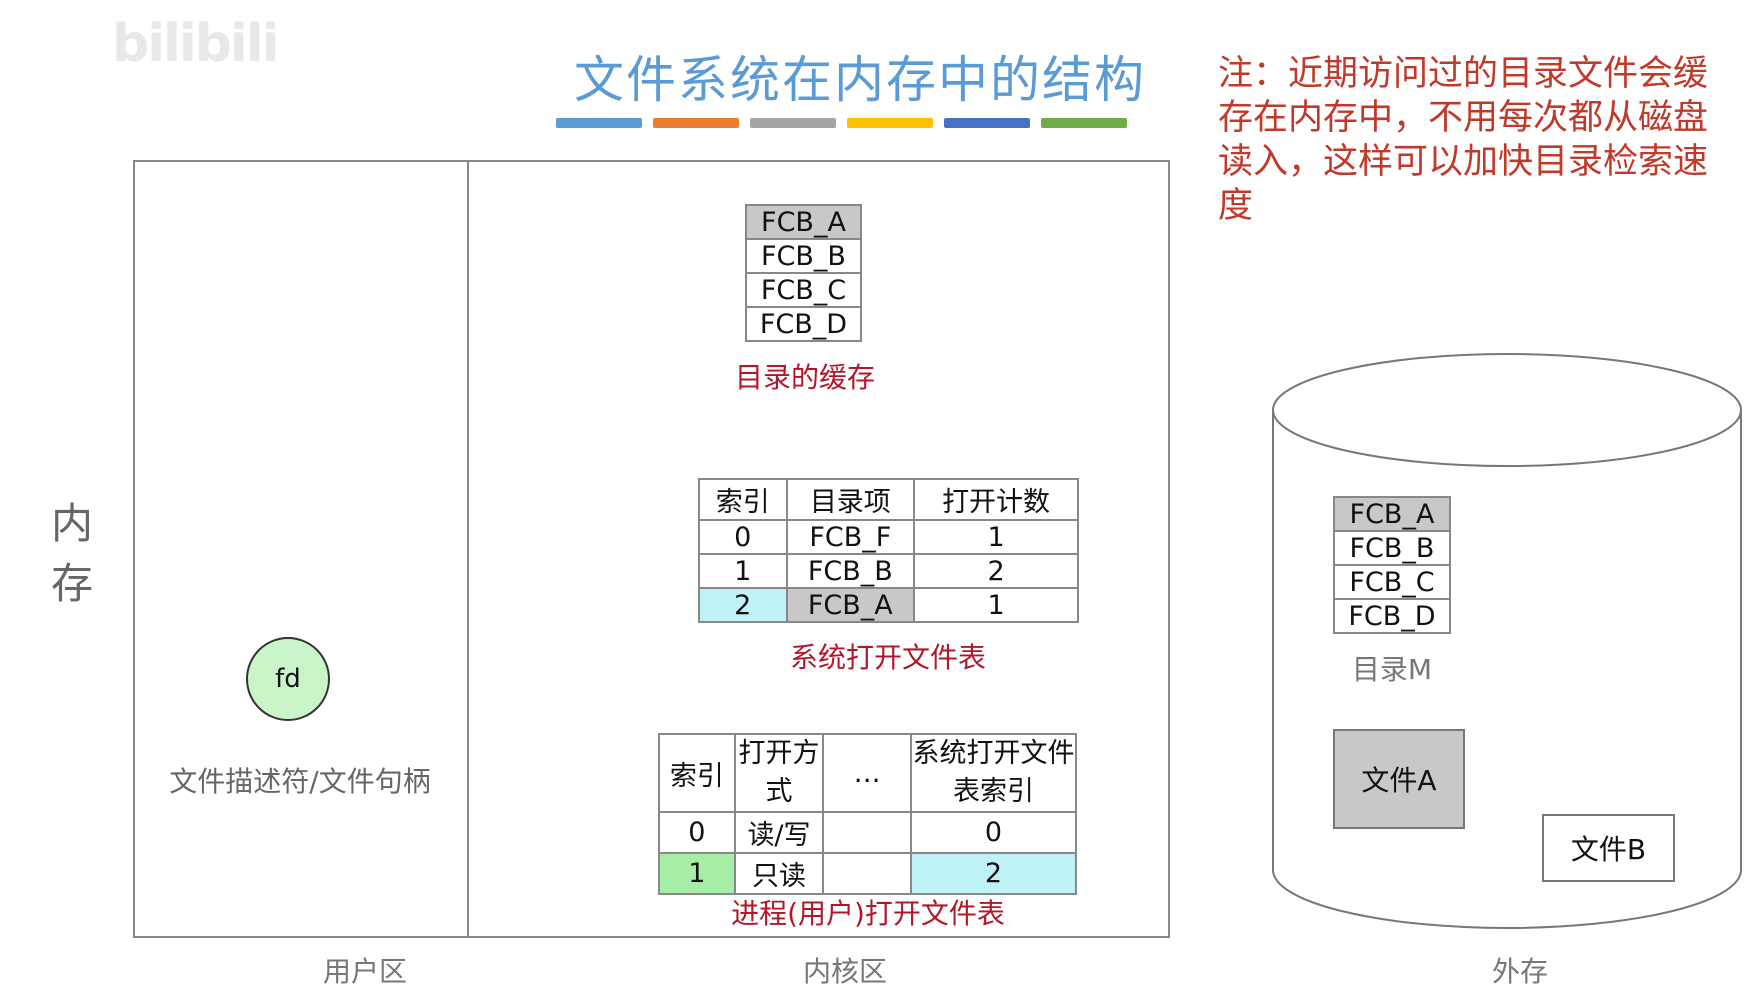 This screenshot has height=994, width=1751. What do you see at coordinates (1392, 548) in the screenshot?
I see `disk-dir-item: FCB_B` at bounding box center [1392, 548].